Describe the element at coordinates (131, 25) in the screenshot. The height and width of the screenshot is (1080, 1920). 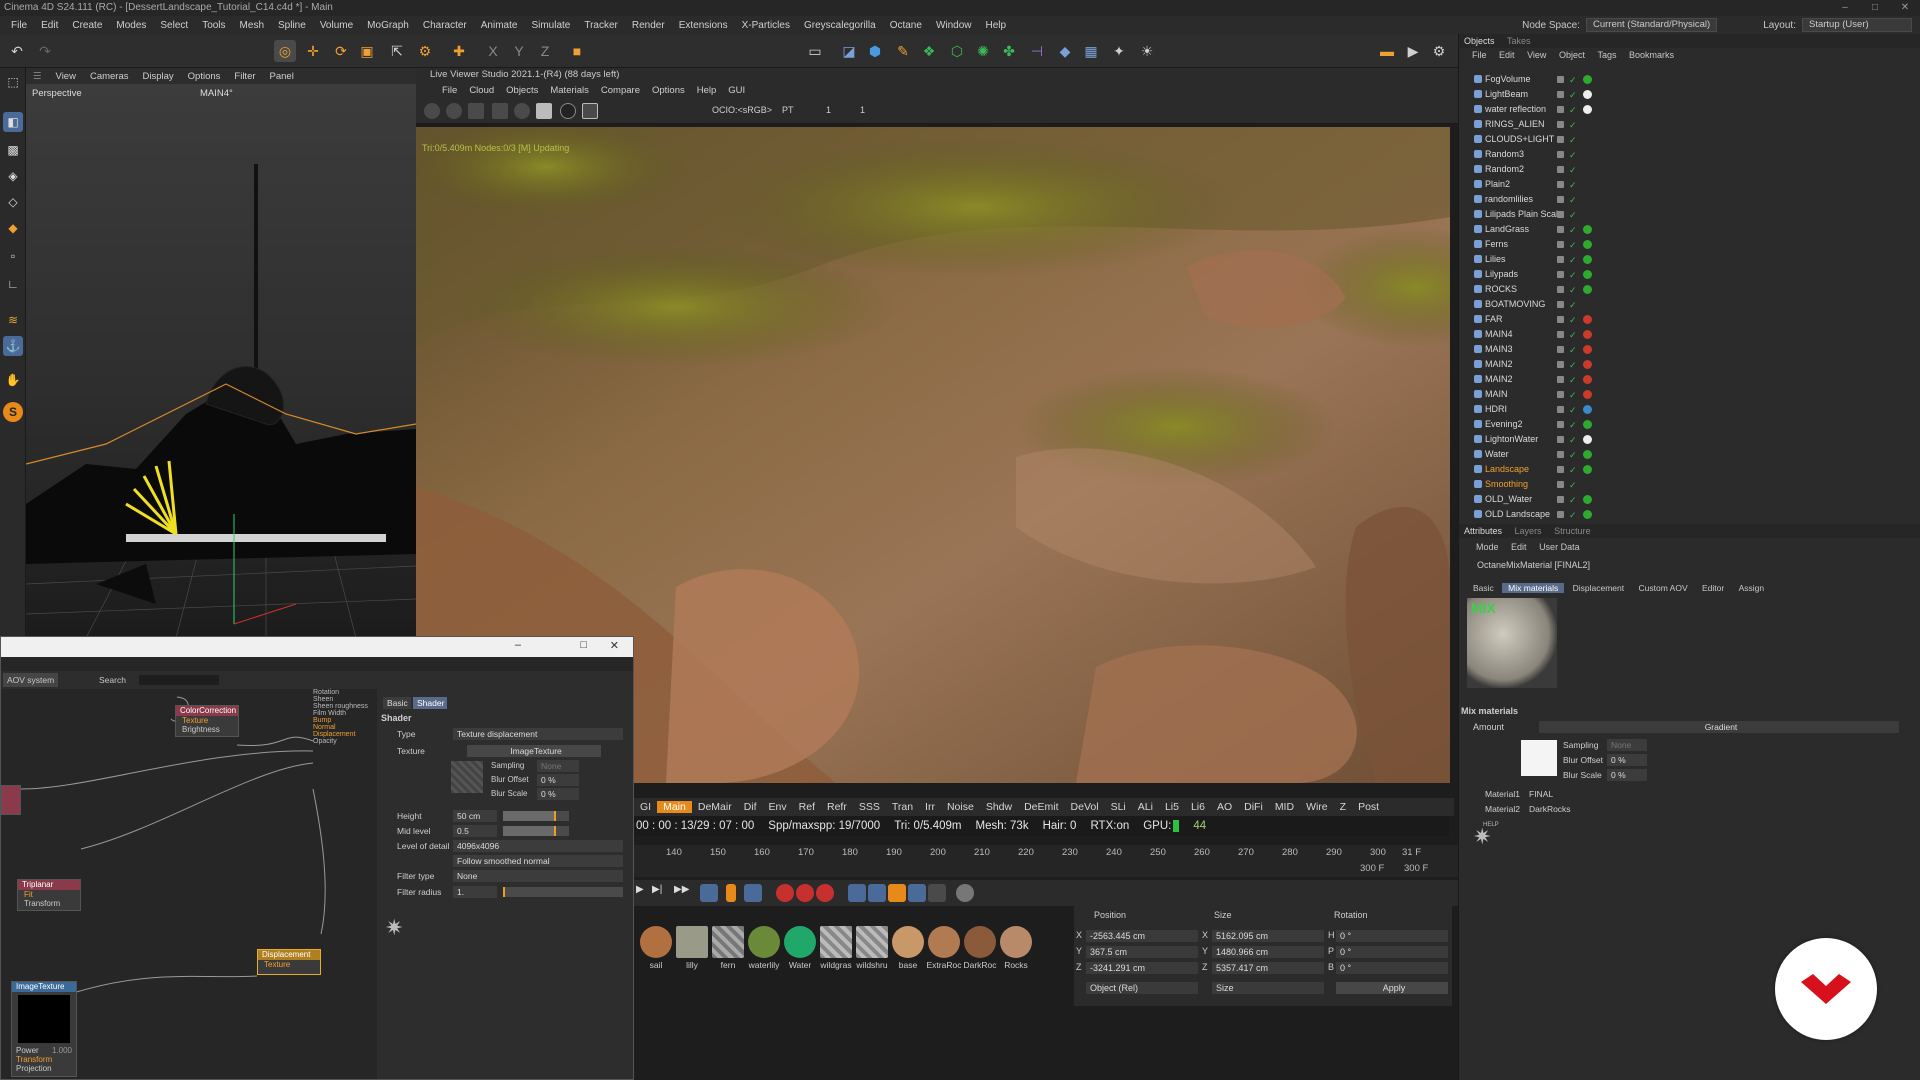
I see `menu-modes: Modes` at that location.